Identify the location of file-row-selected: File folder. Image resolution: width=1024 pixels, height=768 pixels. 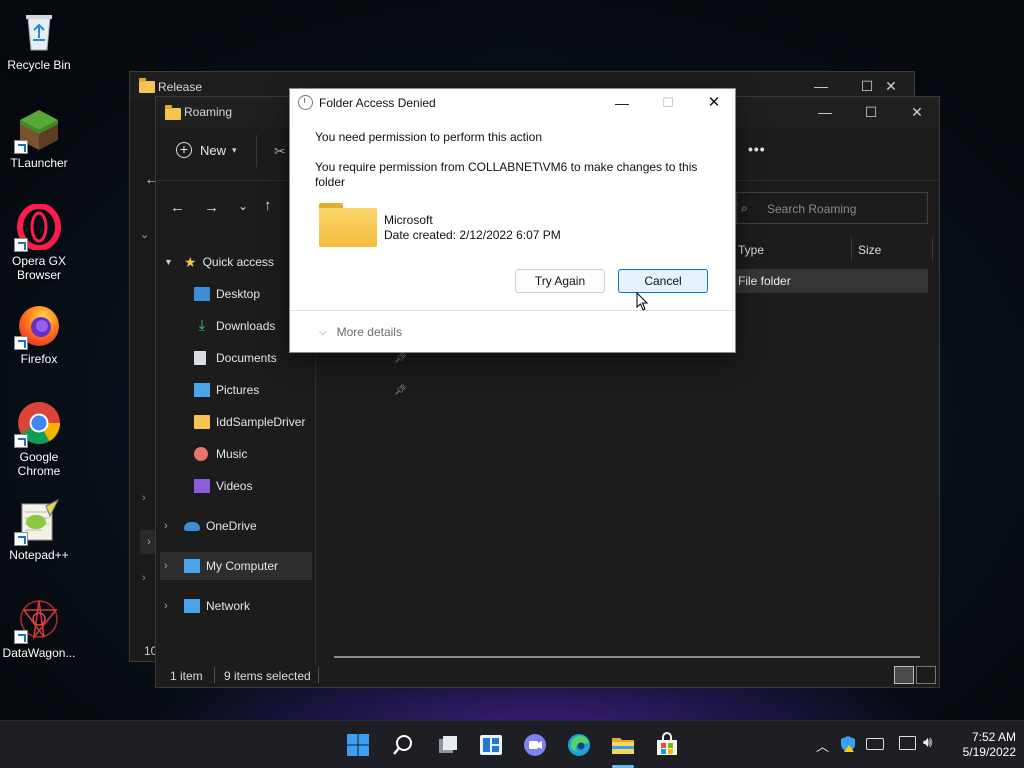
(831, 281).